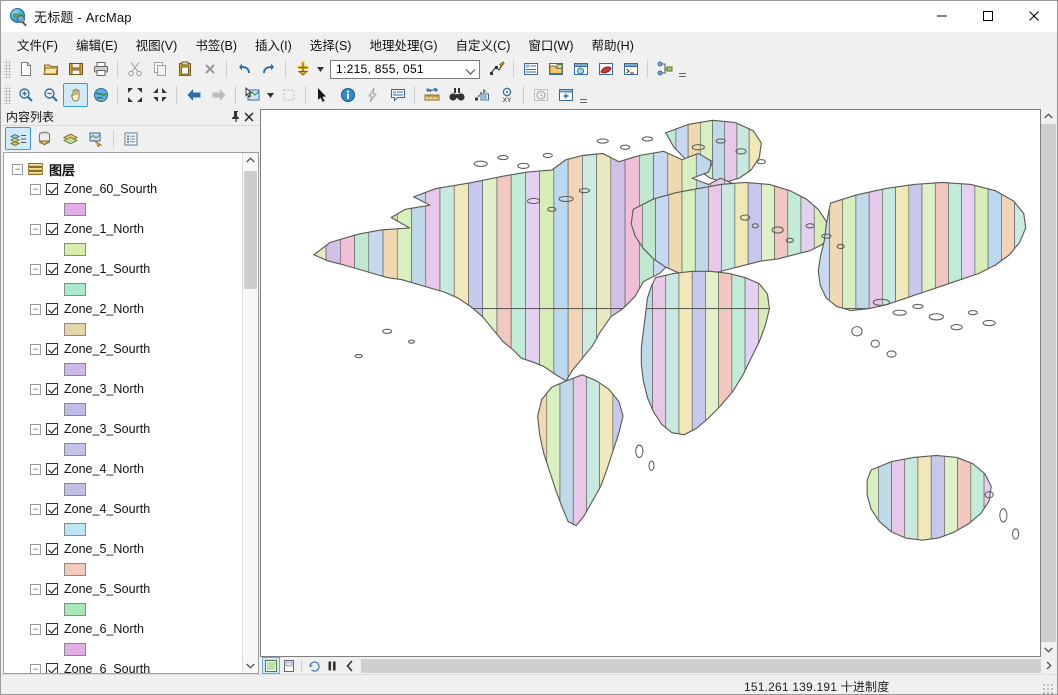 The width and height of the screenshot is (1058, 695). Describe the element at coordinates (123, 269) in the screenshot. I see `layer-item-zone-1-sourth: − Zone_1_Sourth` at that location.